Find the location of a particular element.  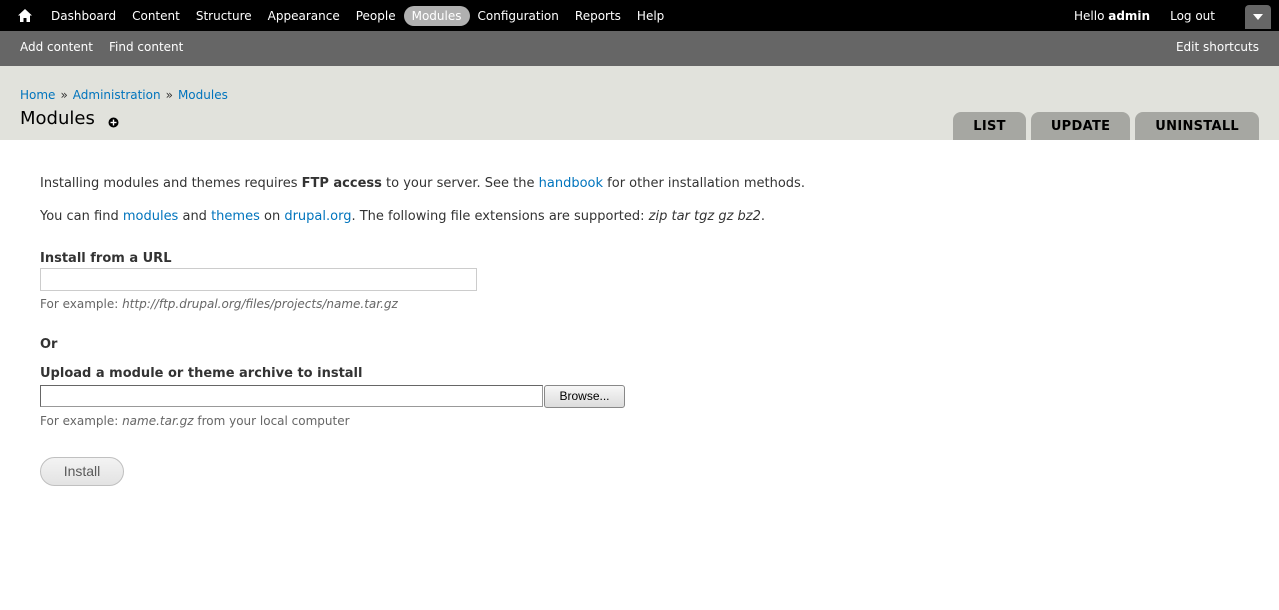

breadcrumb: Home » Administration » Modules is located at coordinates (124, 95).